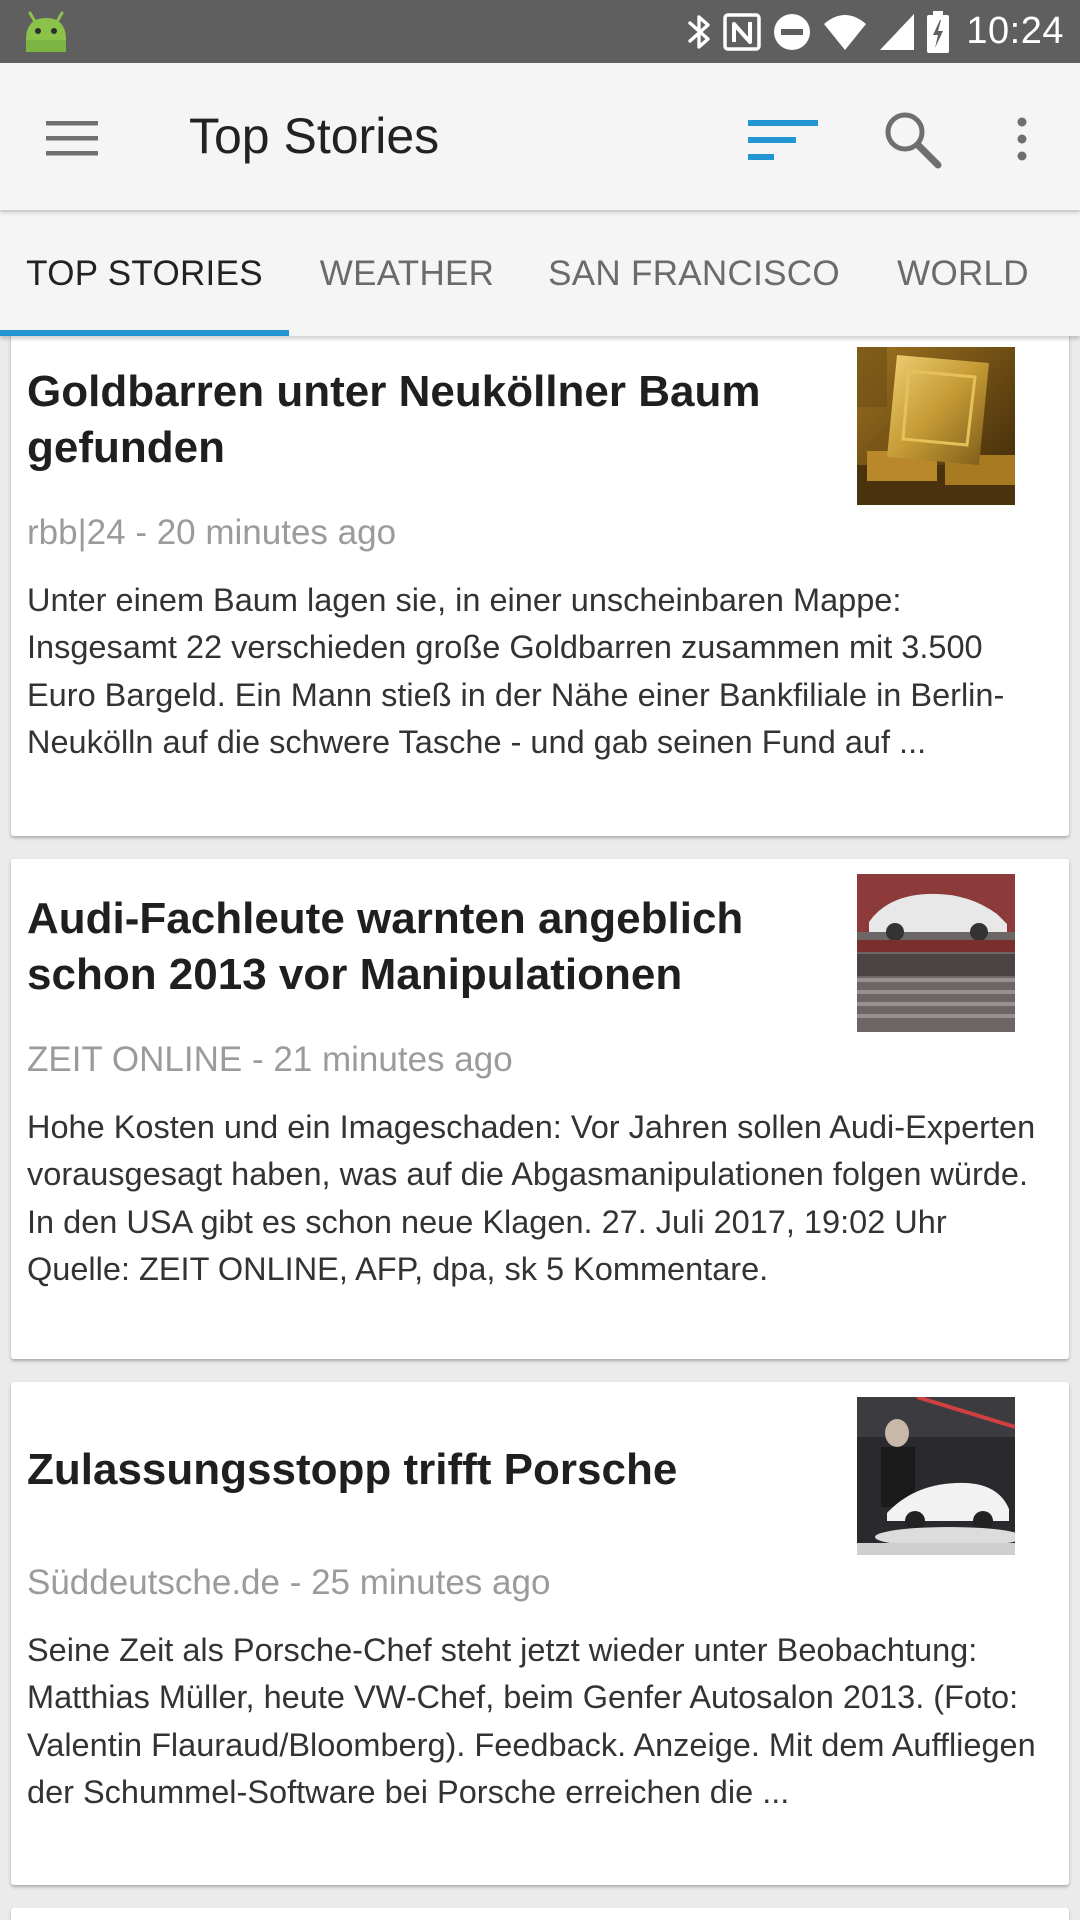 The image size is (1080, 1920). I want to click on porsche-autosalon-image, so click(936, 1476).